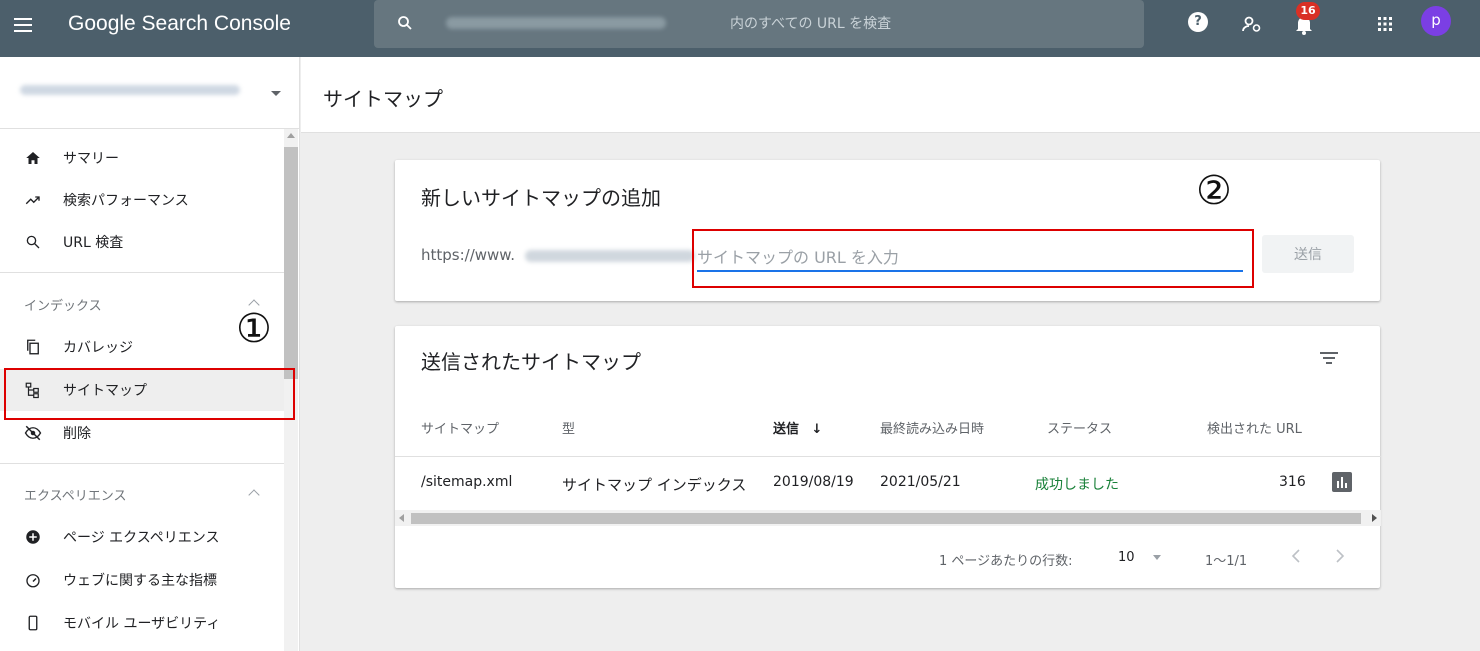 The image size is (1480, 651). What do you see at coordinates (32, 200) in the screenshot?
I see `trending-icon` at bounding box center [32, 200].